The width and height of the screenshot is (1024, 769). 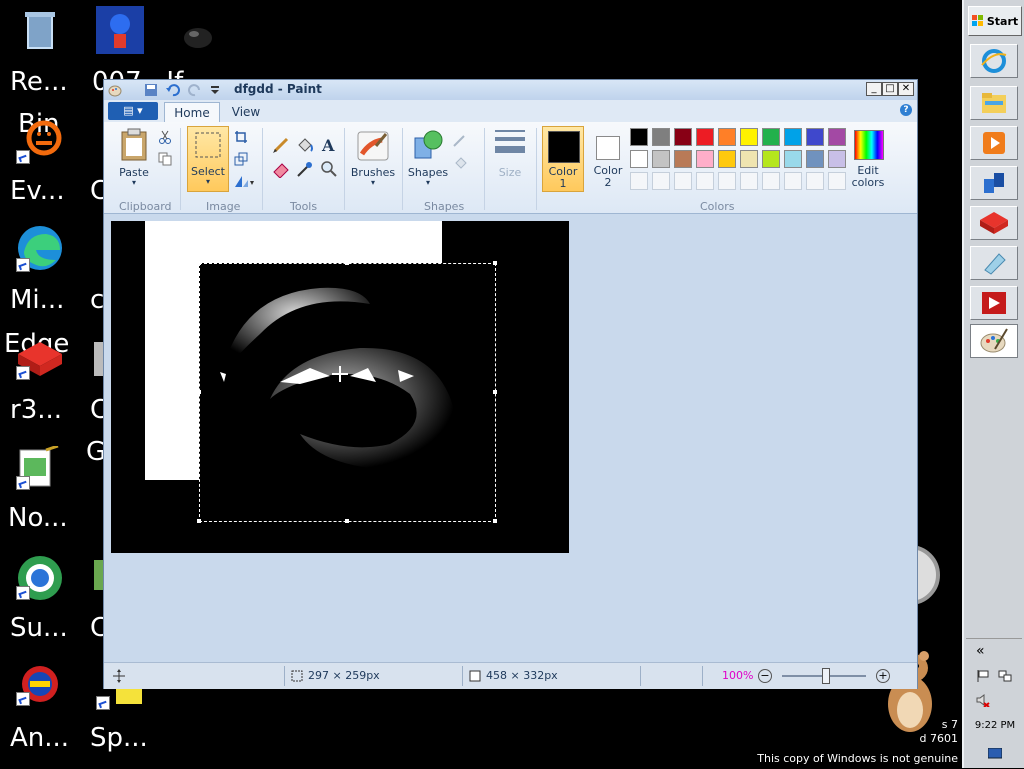 What do you see at coordinates (428, 159) in the screenshot?
I see `shapes-button: Shapes ▾` at bounding box center [428, 159].